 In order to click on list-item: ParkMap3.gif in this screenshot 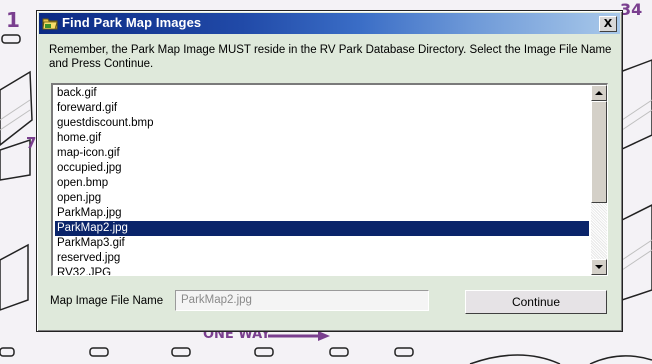, I will do `click(322, 243)`.